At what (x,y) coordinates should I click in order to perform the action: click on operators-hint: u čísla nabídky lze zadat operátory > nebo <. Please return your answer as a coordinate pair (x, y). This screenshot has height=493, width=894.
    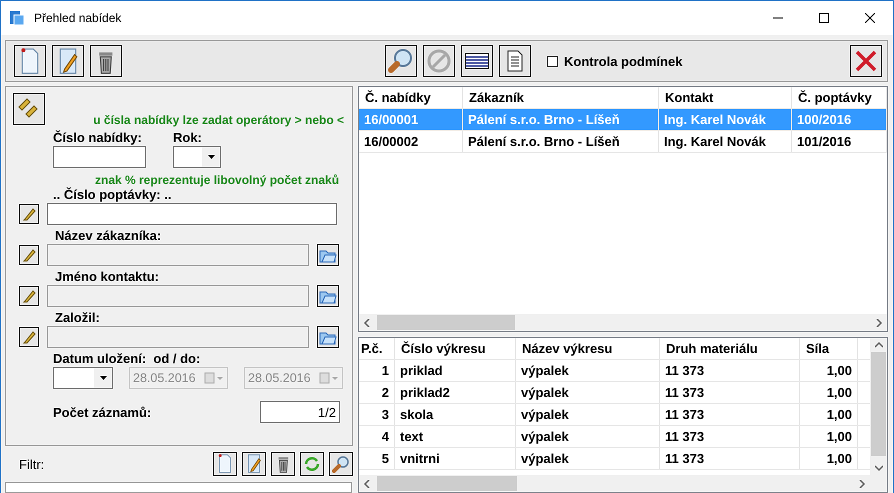
    Looking at the image, I should click on (218, 120).